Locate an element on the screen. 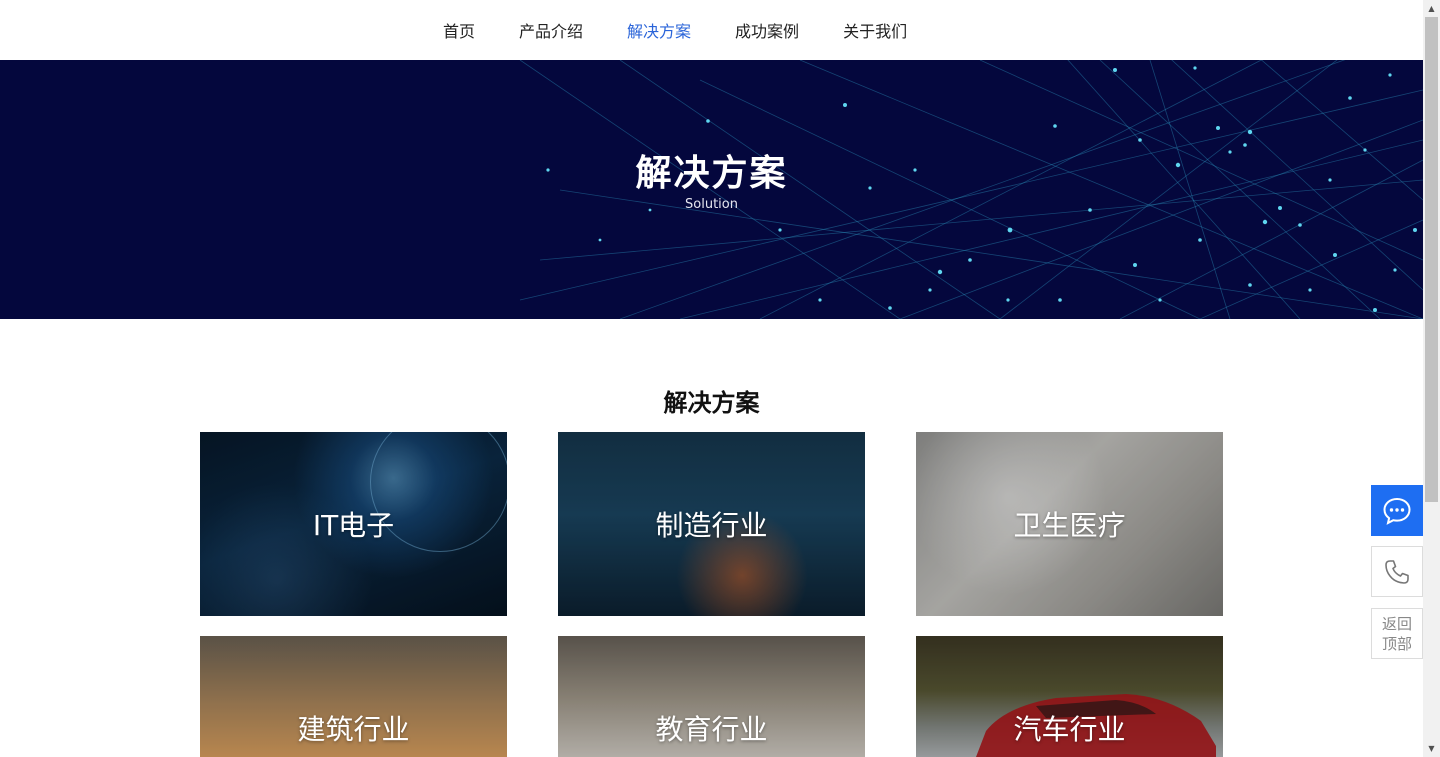 The width and height of the screenshot is (1440, 757). scrollbar-thumb is located at coordinates (1431, 259).